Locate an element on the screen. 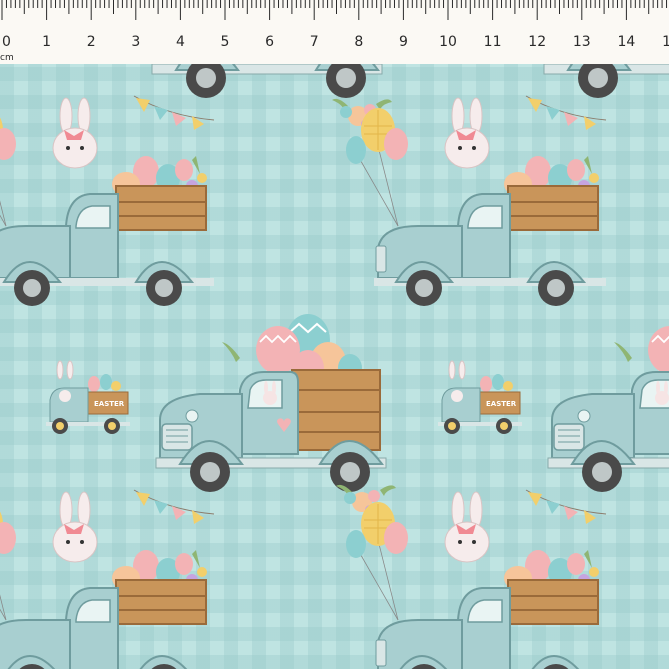 This screenshot has height=669, width=669. ruler-label: 15 is located at coordinates (665, 42).